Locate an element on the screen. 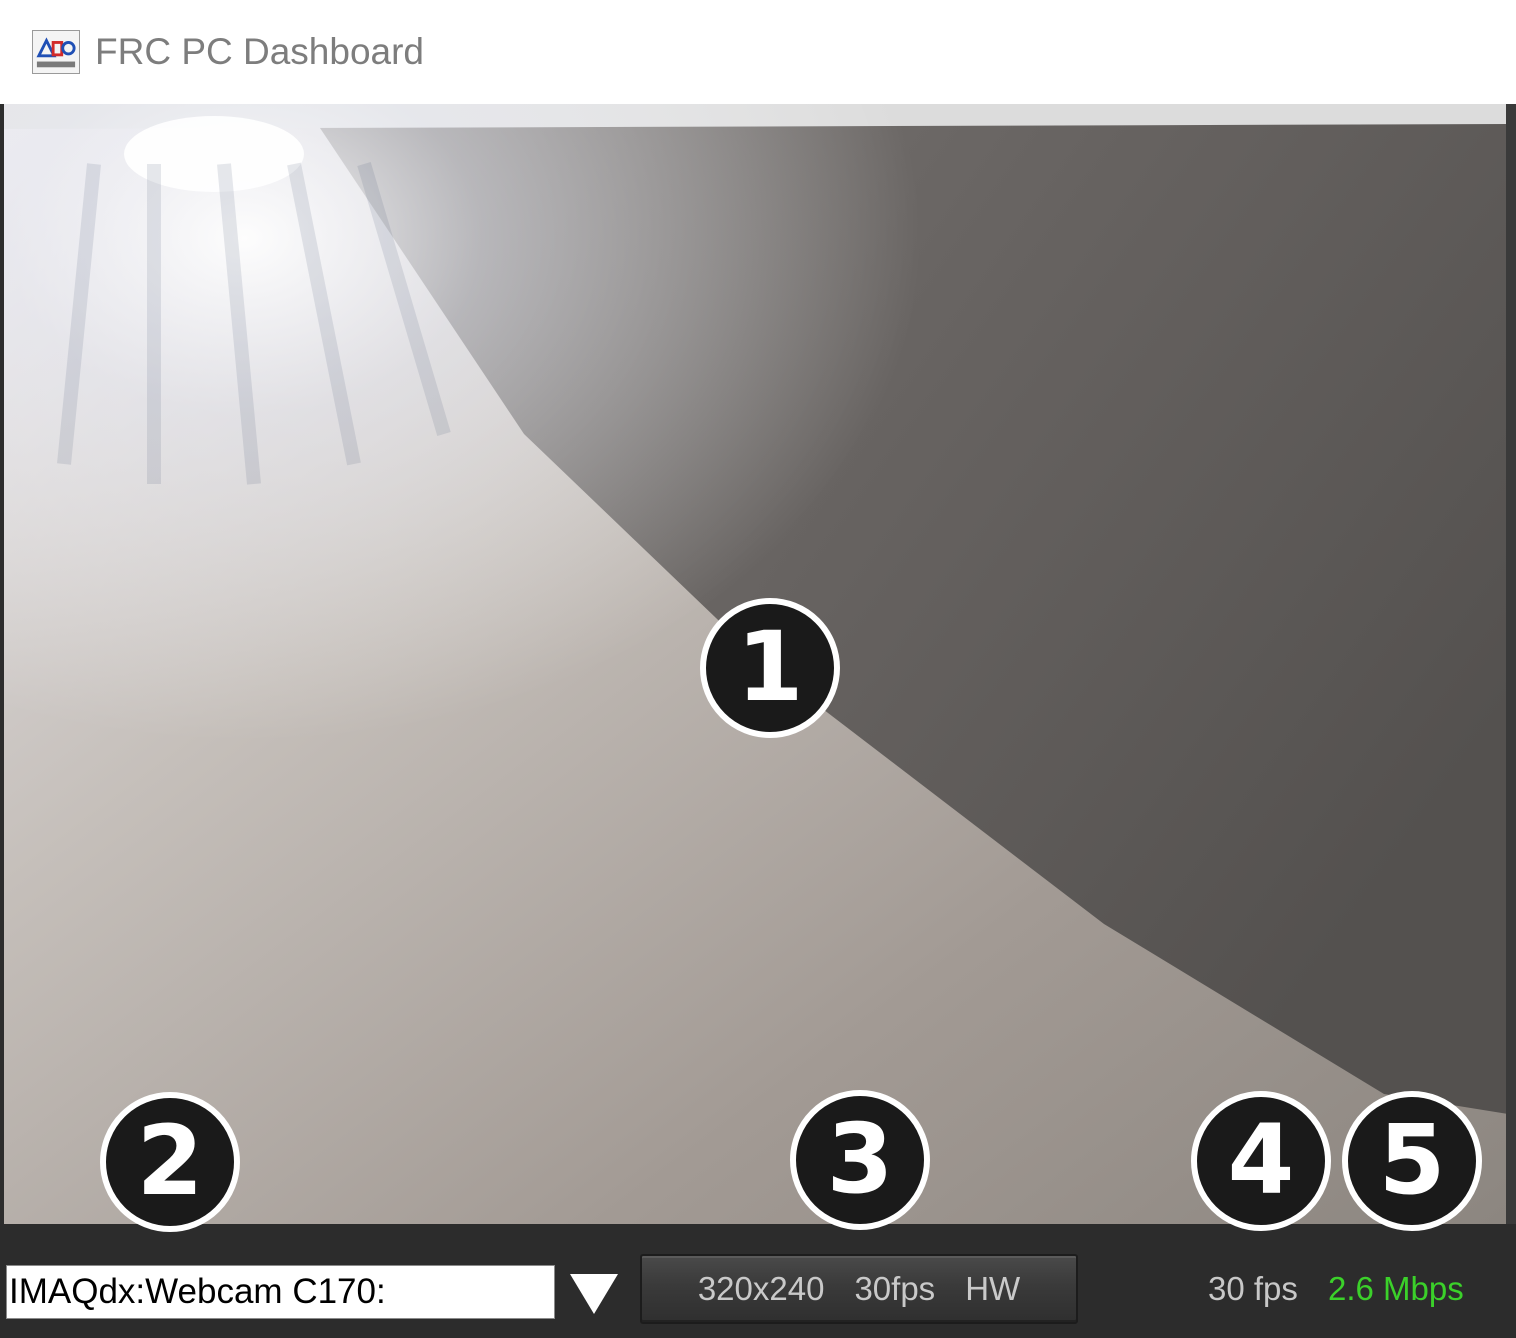  triangle-down-icon is located at coordinates (594, 1294).